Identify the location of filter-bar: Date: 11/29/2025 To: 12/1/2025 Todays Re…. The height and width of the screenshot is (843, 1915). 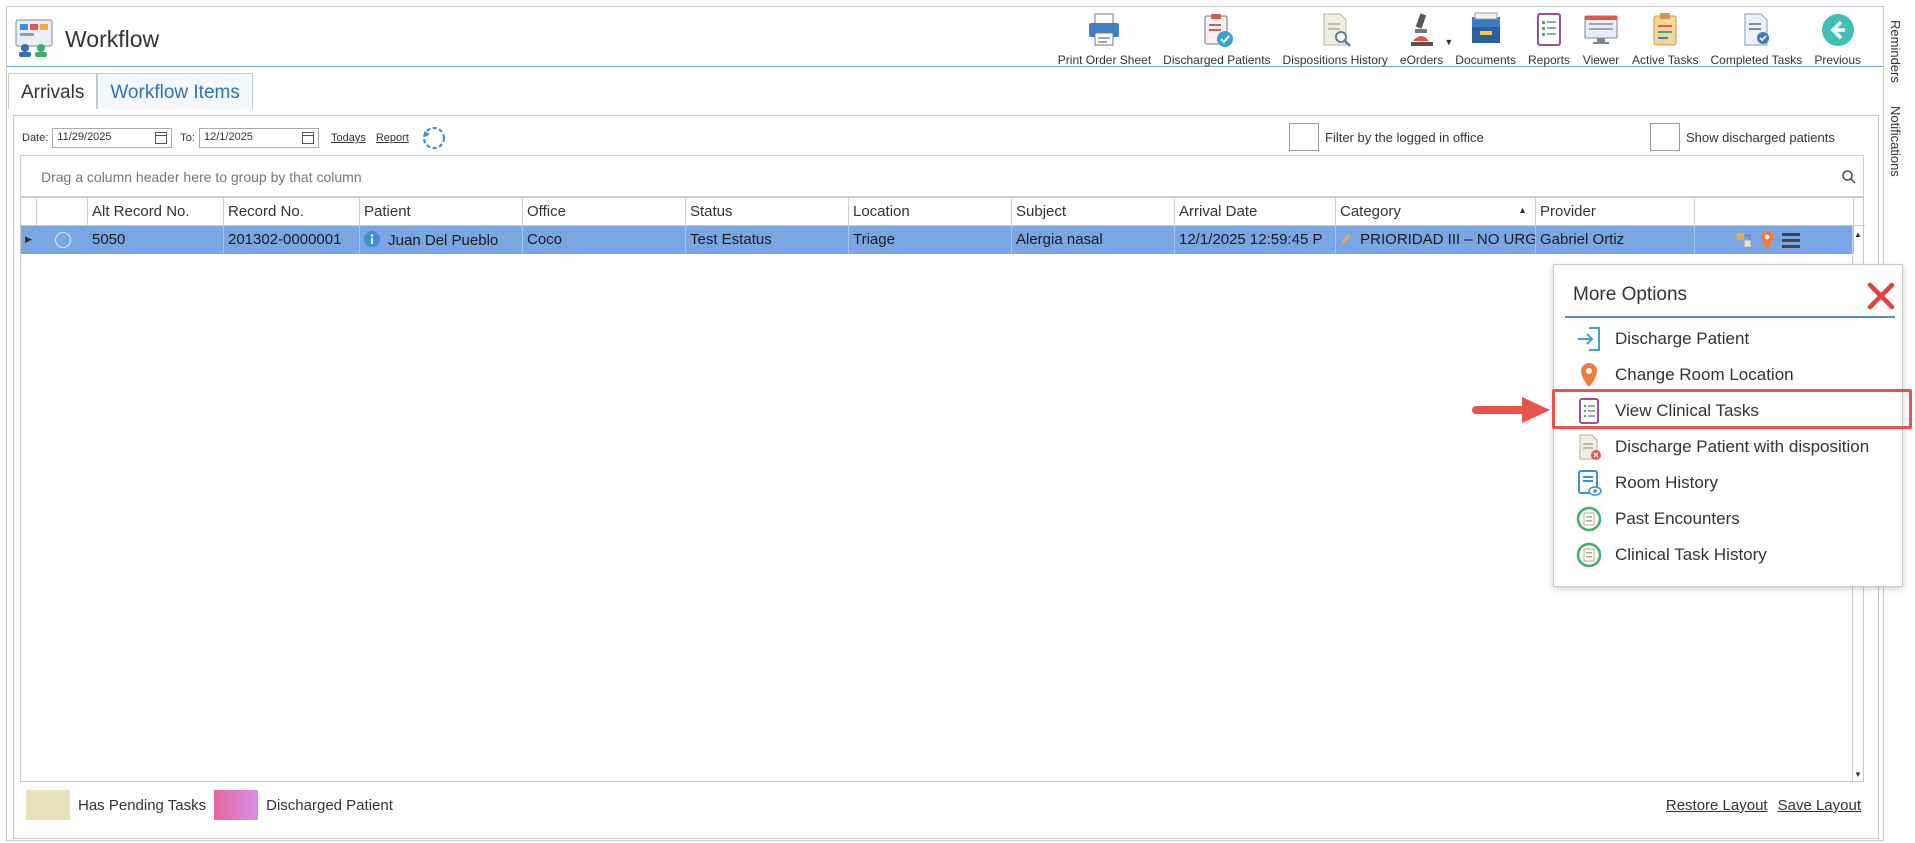
(234, 138).